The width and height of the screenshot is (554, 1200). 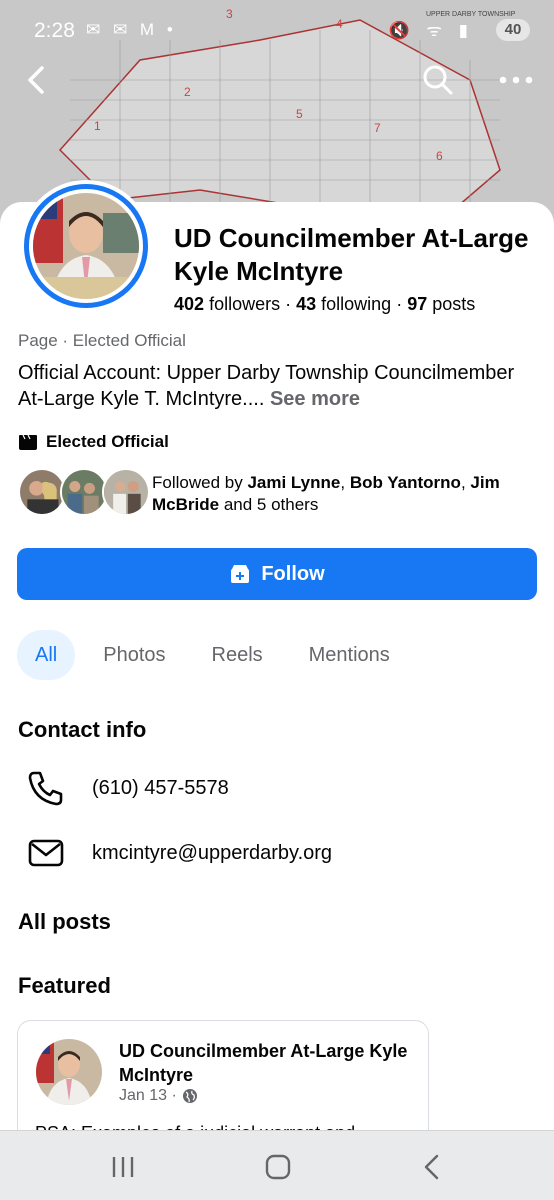 What do you see at coordinates (349, 655) in the screenshot?
I see `tab-mentions: Mentions` at bounding box center [349, 655].